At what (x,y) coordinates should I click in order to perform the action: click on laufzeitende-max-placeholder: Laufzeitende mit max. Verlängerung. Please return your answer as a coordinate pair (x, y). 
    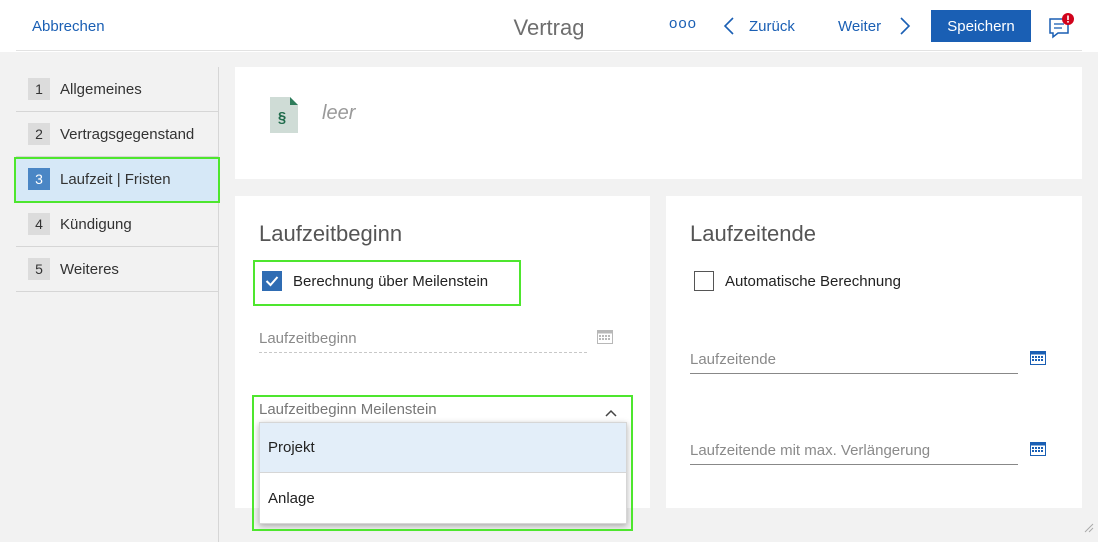
    Looking at the image, I should click on (810, 450).